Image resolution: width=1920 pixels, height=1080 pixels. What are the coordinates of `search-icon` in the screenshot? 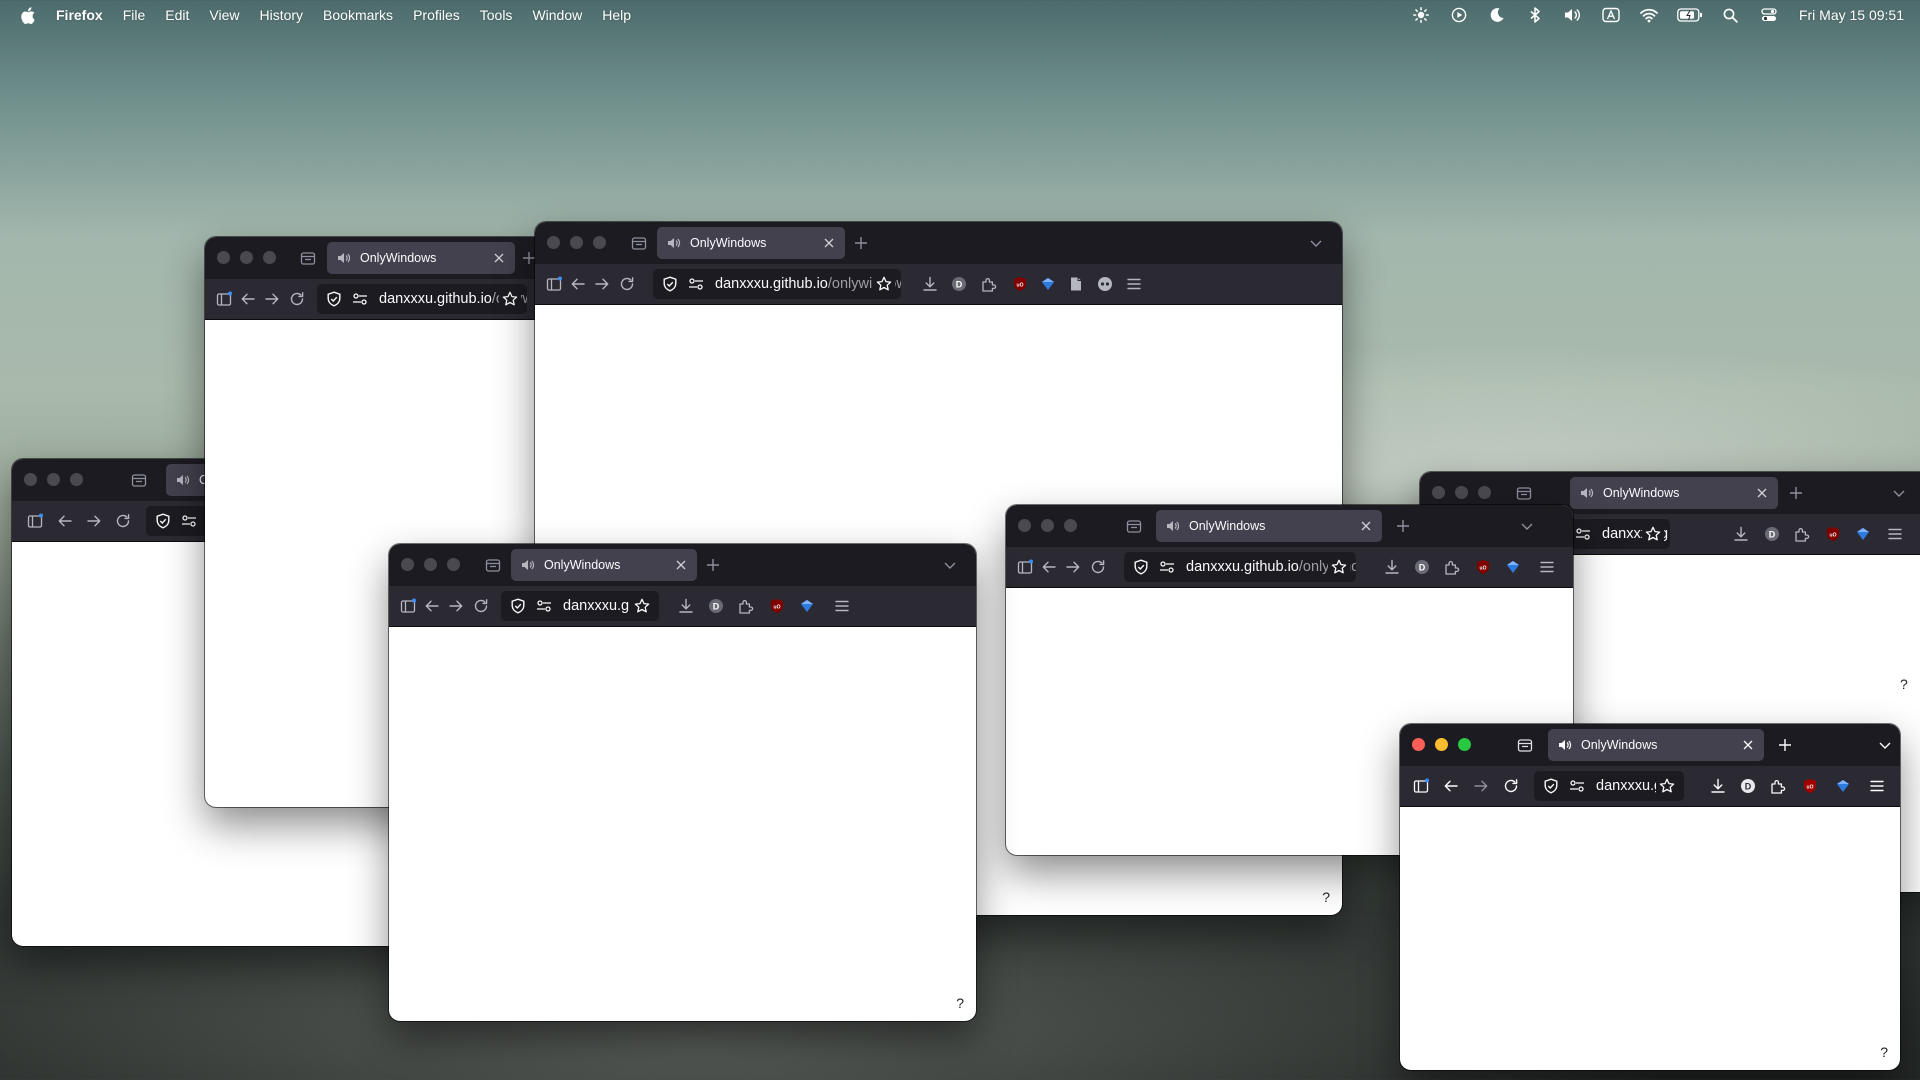 It's located at (1731, 15).